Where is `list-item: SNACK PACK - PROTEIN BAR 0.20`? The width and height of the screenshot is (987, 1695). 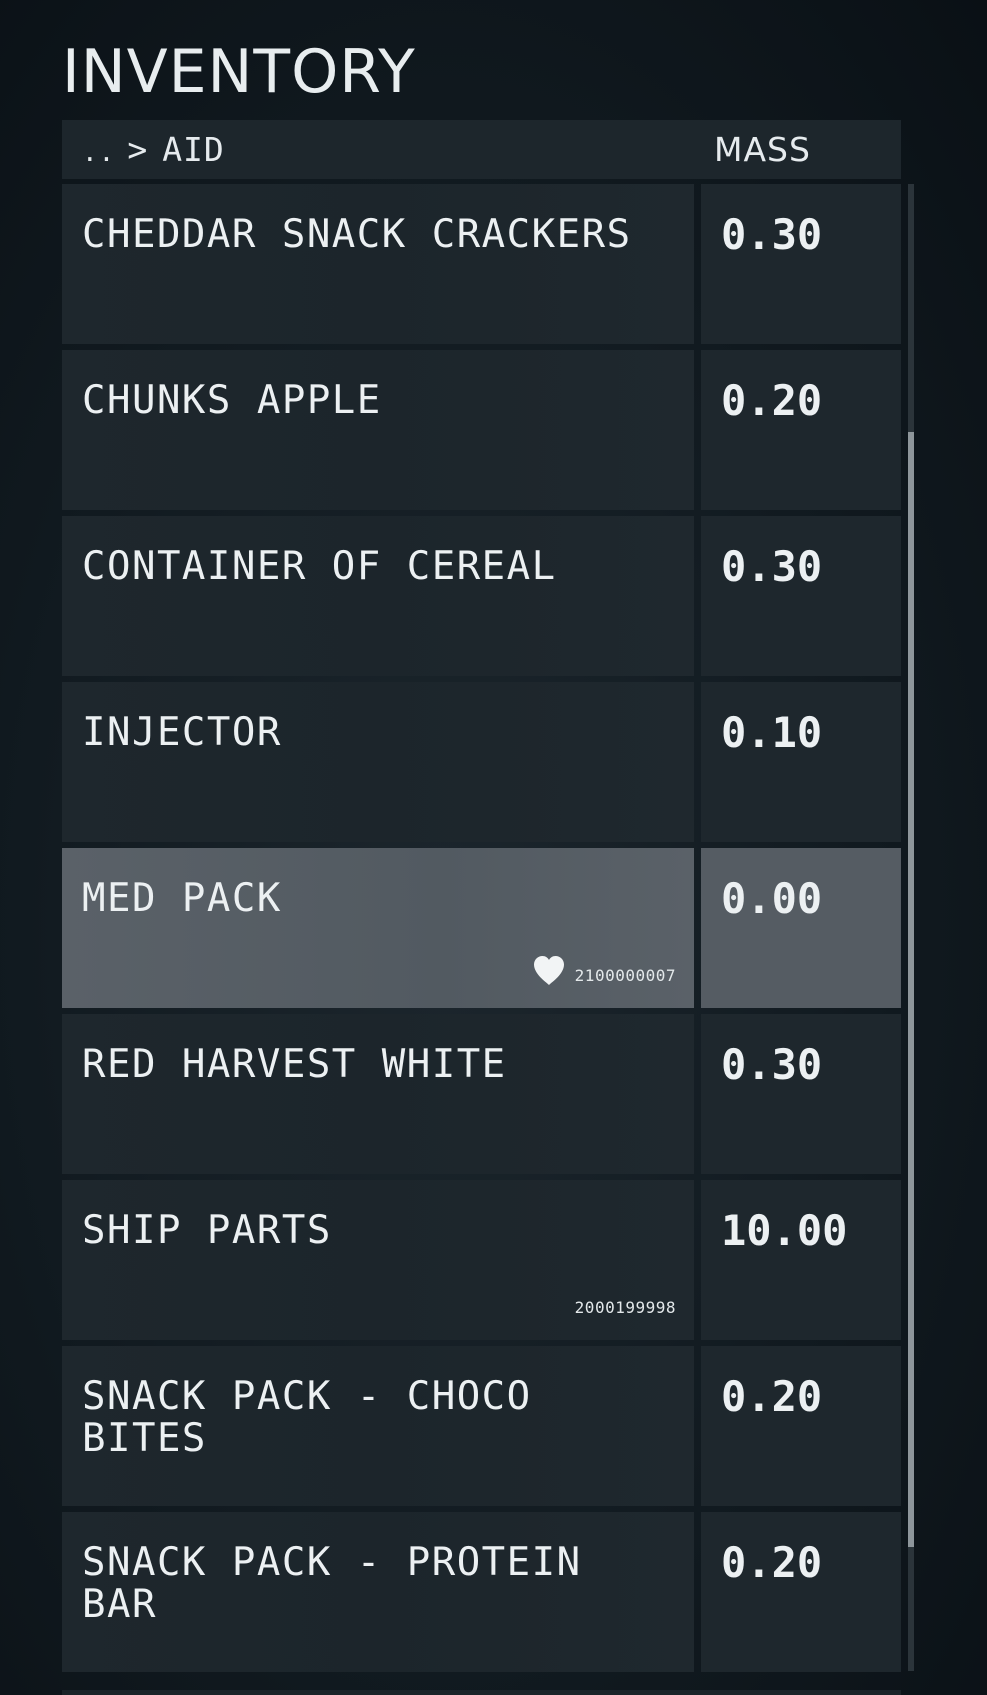 list-item: SNACK PACK - PROTEIN BAR 0.20 is located at coordinates (481, 1592).